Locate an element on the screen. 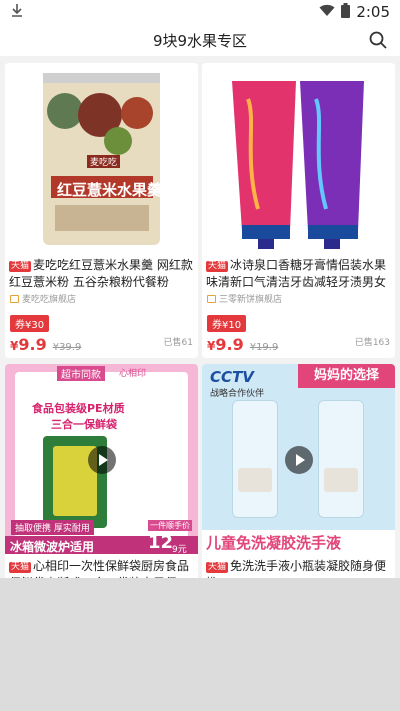 This screenshot has height=711, width=400. battery-icon is located at coordinates (346, 12).